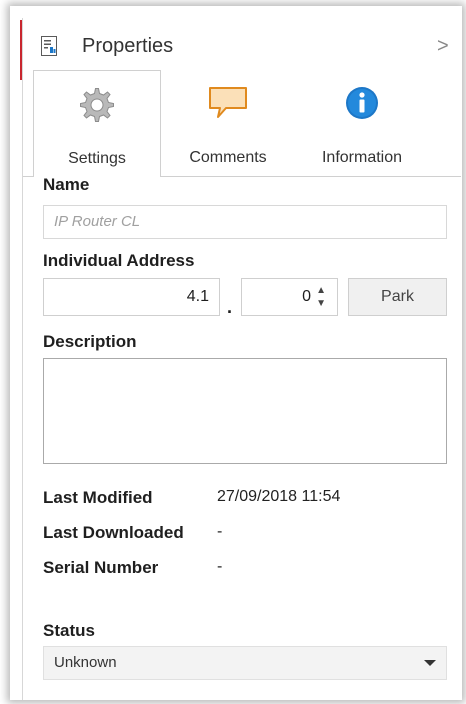  What do you see at coordinates (321, 290) in the screenshot?
I see `spin-up-icon: ▲` at bounding box center [321, 290].